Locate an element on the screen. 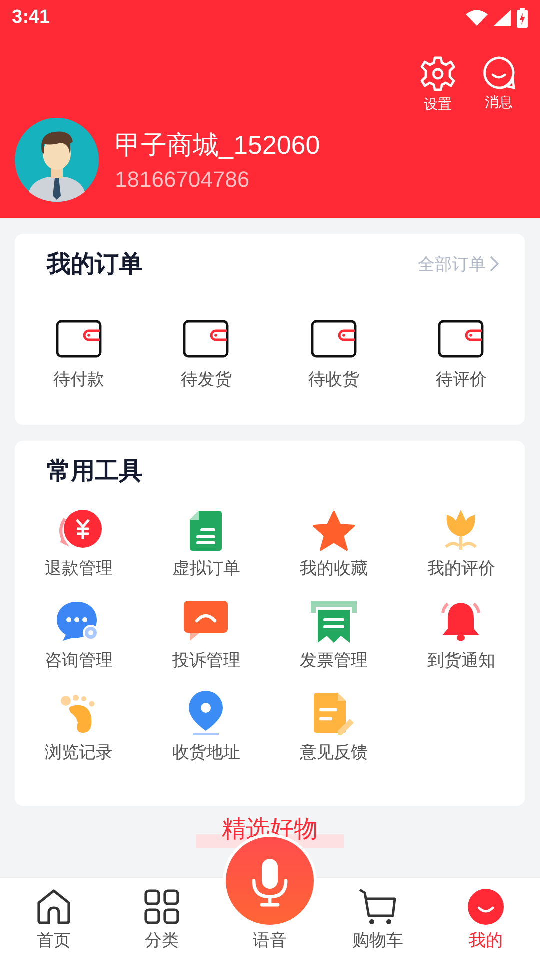  phone-number: 18166704786 is located at coordinates (183, 179).